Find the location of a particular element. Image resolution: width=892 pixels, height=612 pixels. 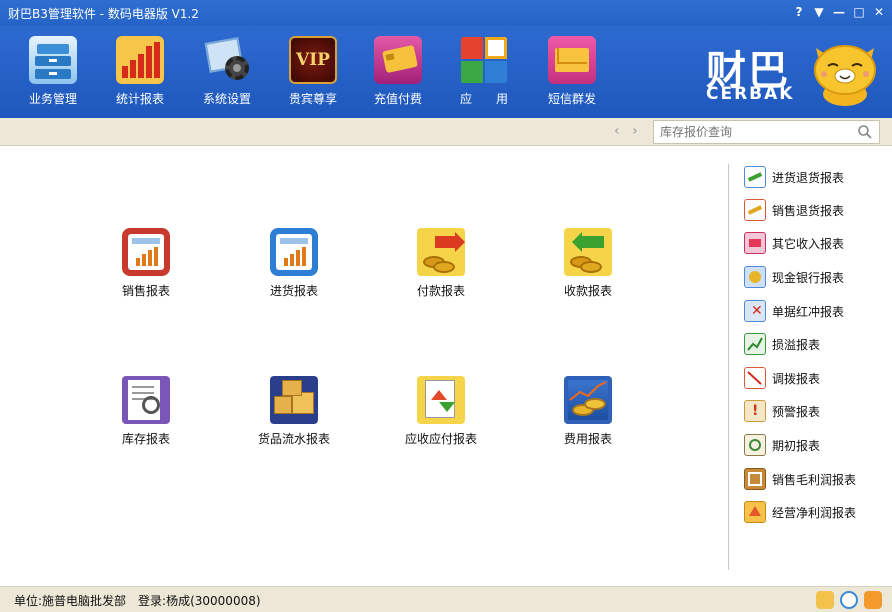

opening-icon is located at coordinates (755, 445).